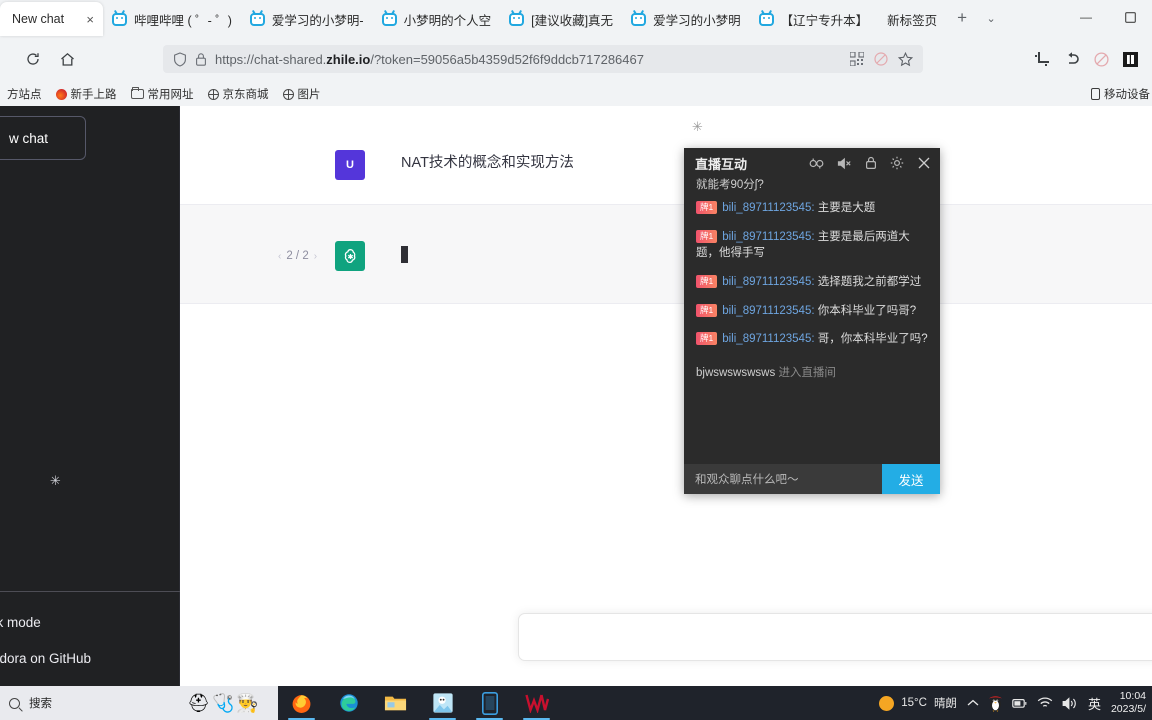  I want to click on message-composer, so click(835, 637).